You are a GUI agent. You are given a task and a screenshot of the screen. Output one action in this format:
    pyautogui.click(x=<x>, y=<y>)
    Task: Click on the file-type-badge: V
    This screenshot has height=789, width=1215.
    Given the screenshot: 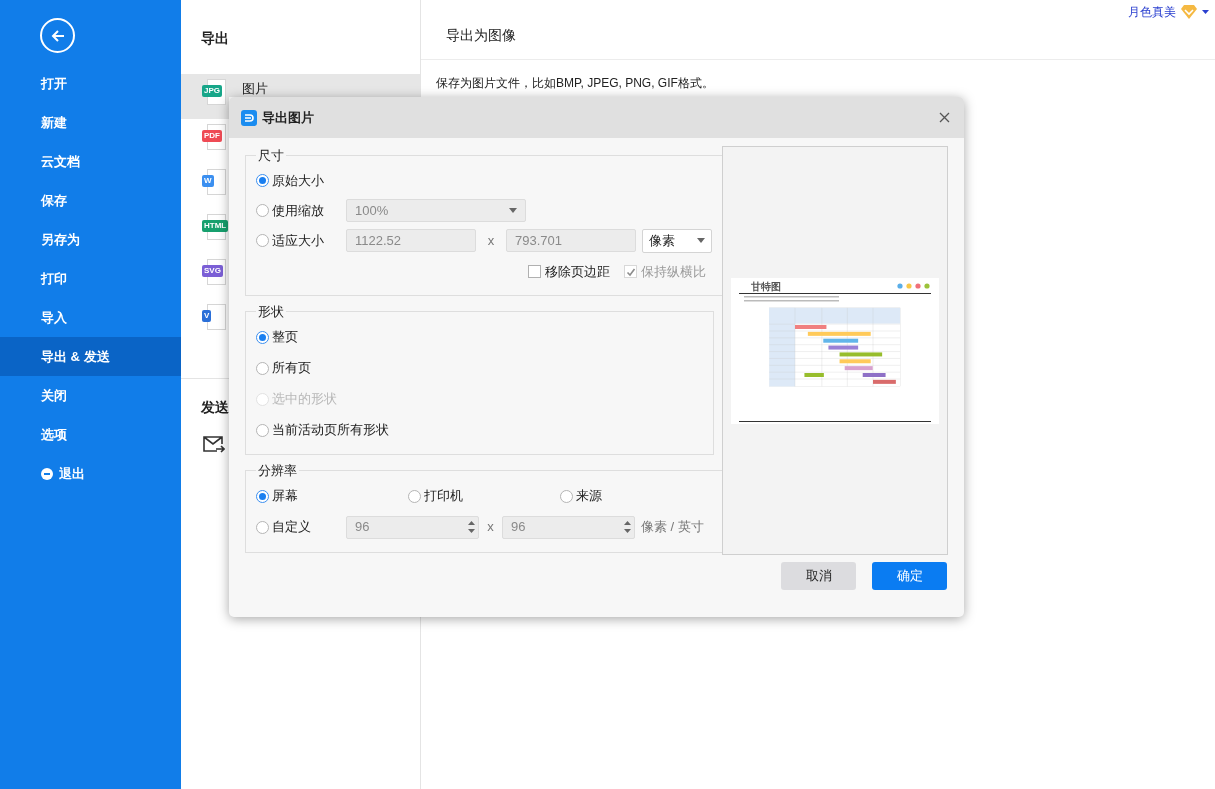 What is the action you would take?
    pyautogui.click(x=207, y=316)
    